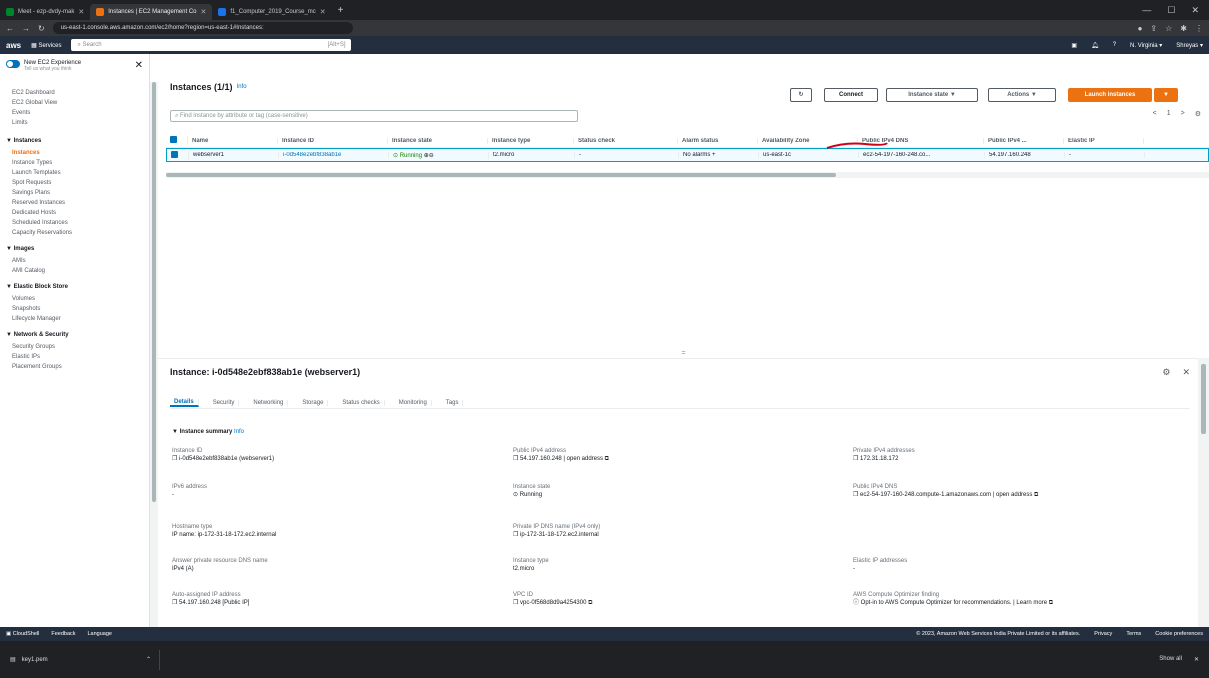 The width and height of the screenshot is (1209, 678). What do you see at coordinates (1074, 45) in the screenshot?
I see `cloudshell-icon: ▣` at bounding box center [1074, 45].